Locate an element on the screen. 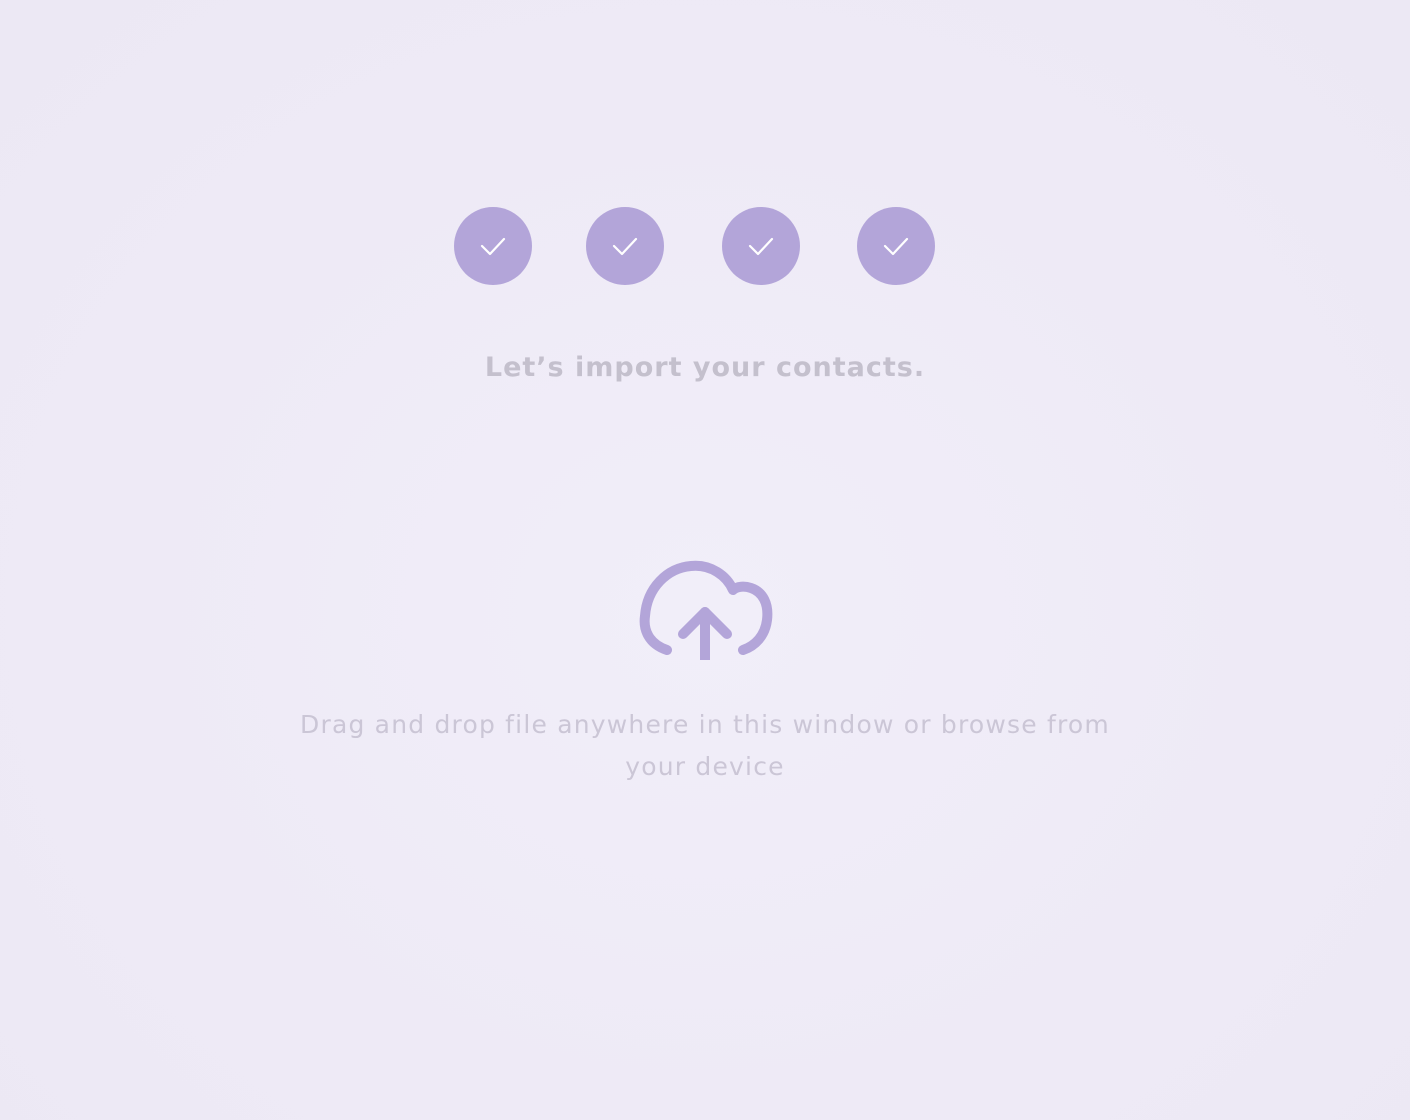  step-3-complete is located at coordinates (761, 246).